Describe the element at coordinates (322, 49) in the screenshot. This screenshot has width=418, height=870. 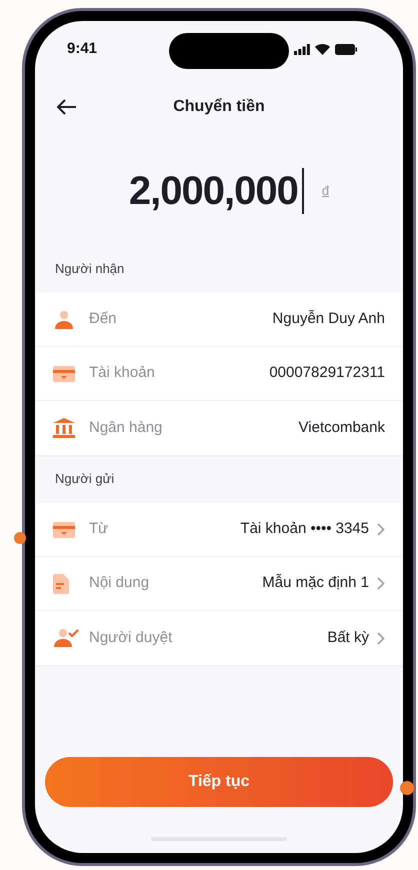
I see `wifi-icon` at that location.